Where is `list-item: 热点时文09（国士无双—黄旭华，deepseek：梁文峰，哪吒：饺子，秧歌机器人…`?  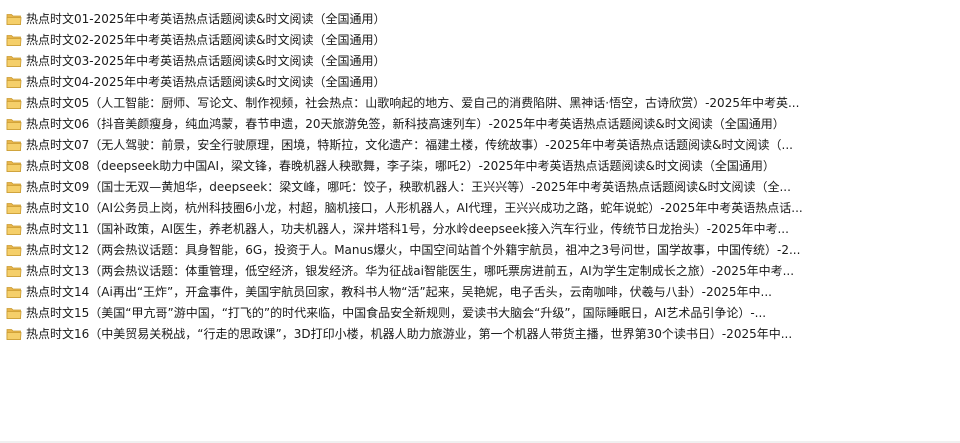 list-item: 热点时文09（国士无双—黄旭华，deepseek：梁文峰，哪吒：饺子，秧歌机器人… is located at coordinates (480, 186).